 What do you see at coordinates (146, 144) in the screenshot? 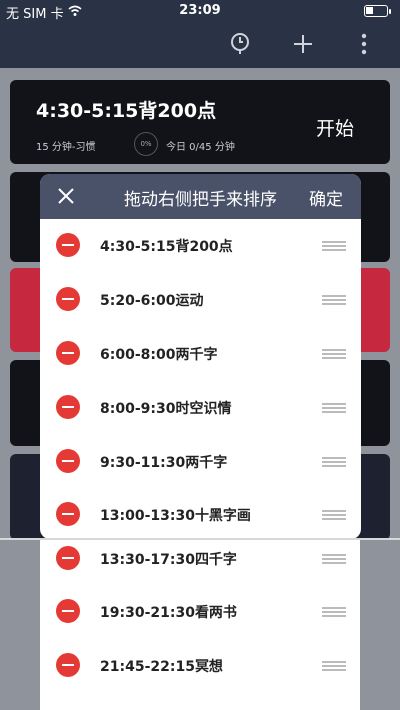
I see `habit-card-percent: 0%` at bounding box center [146, 144].